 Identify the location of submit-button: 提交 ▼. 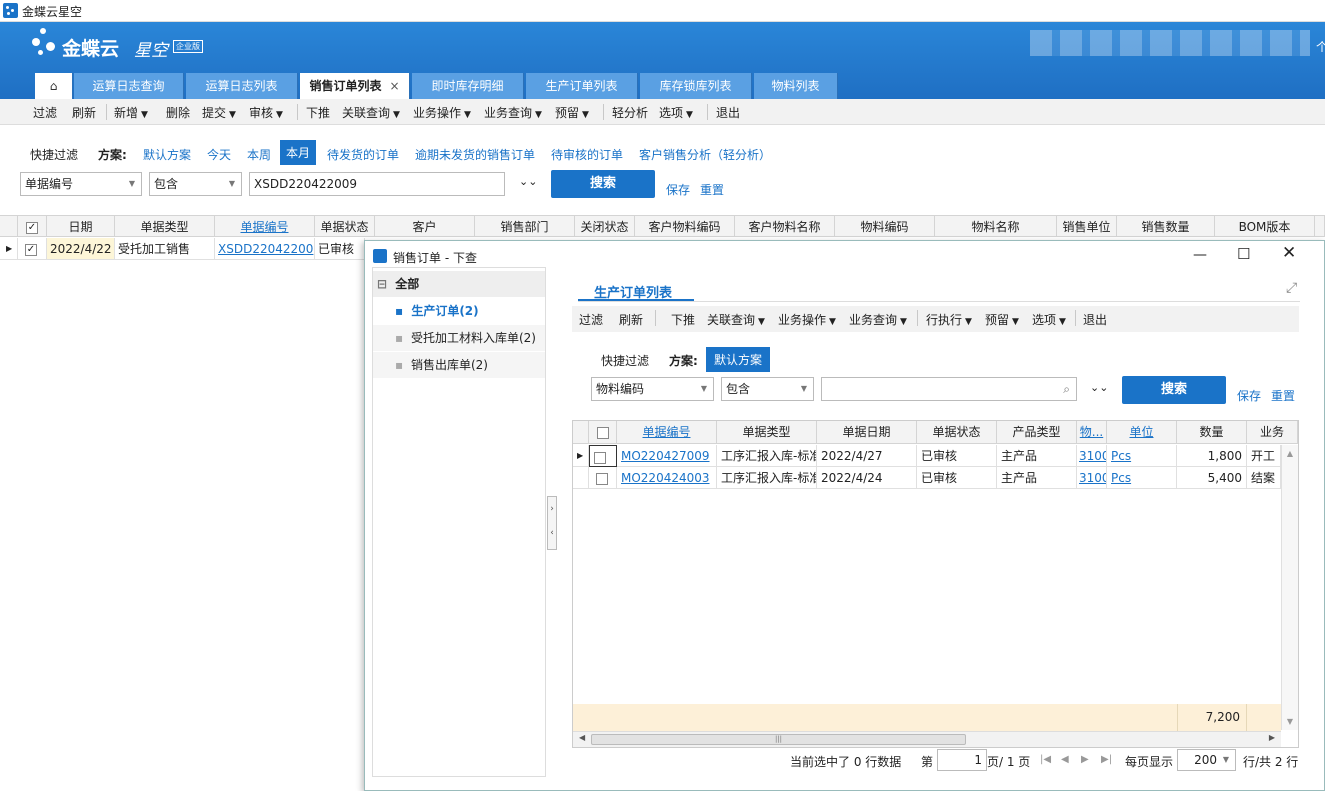
(219, 112).